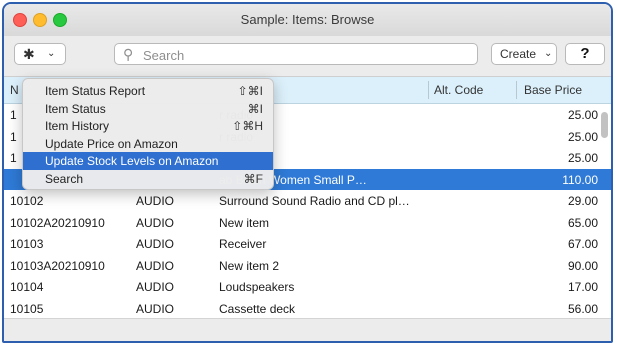 This screenshot has height=345, width=617. Describe the element at coordinates (307, 309) in the screenshot. I see `table-row: 10105 AUDIO Cassette deck 56.00` at that location.